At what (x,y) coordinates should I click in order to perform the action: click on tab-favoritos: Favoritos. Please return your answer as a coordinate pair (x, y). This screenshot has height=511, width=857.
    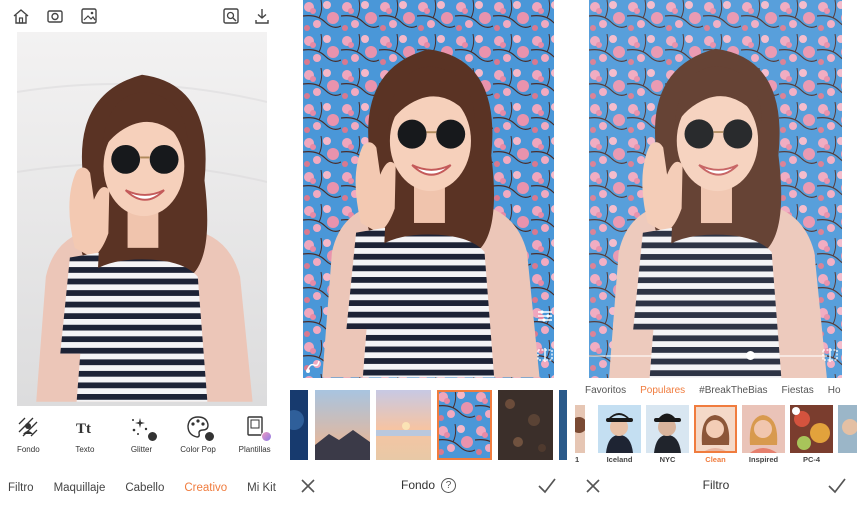
    Looking at the image, I should click on (605, 393).